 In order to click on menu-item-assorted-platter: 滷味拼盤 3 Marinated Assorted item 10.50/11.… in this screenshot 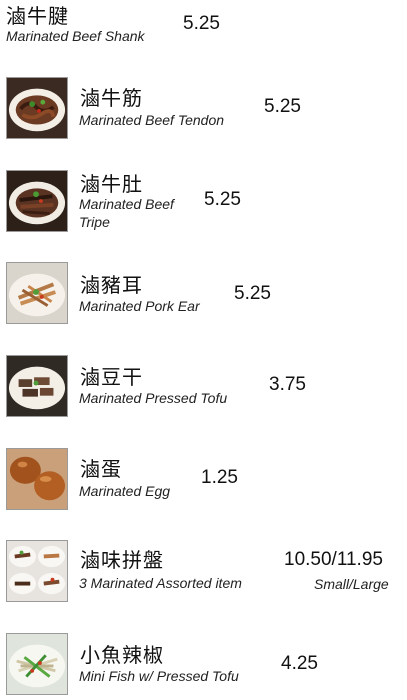, I will do `click(203, 570)`.